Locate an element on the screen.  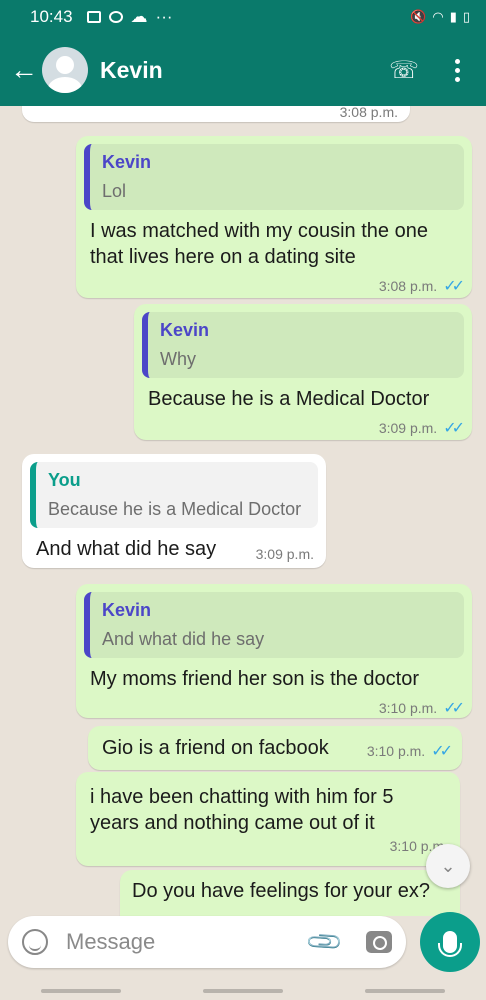
quote-text: Because he is a Medical Doctor is located at coordinates (175, 509).